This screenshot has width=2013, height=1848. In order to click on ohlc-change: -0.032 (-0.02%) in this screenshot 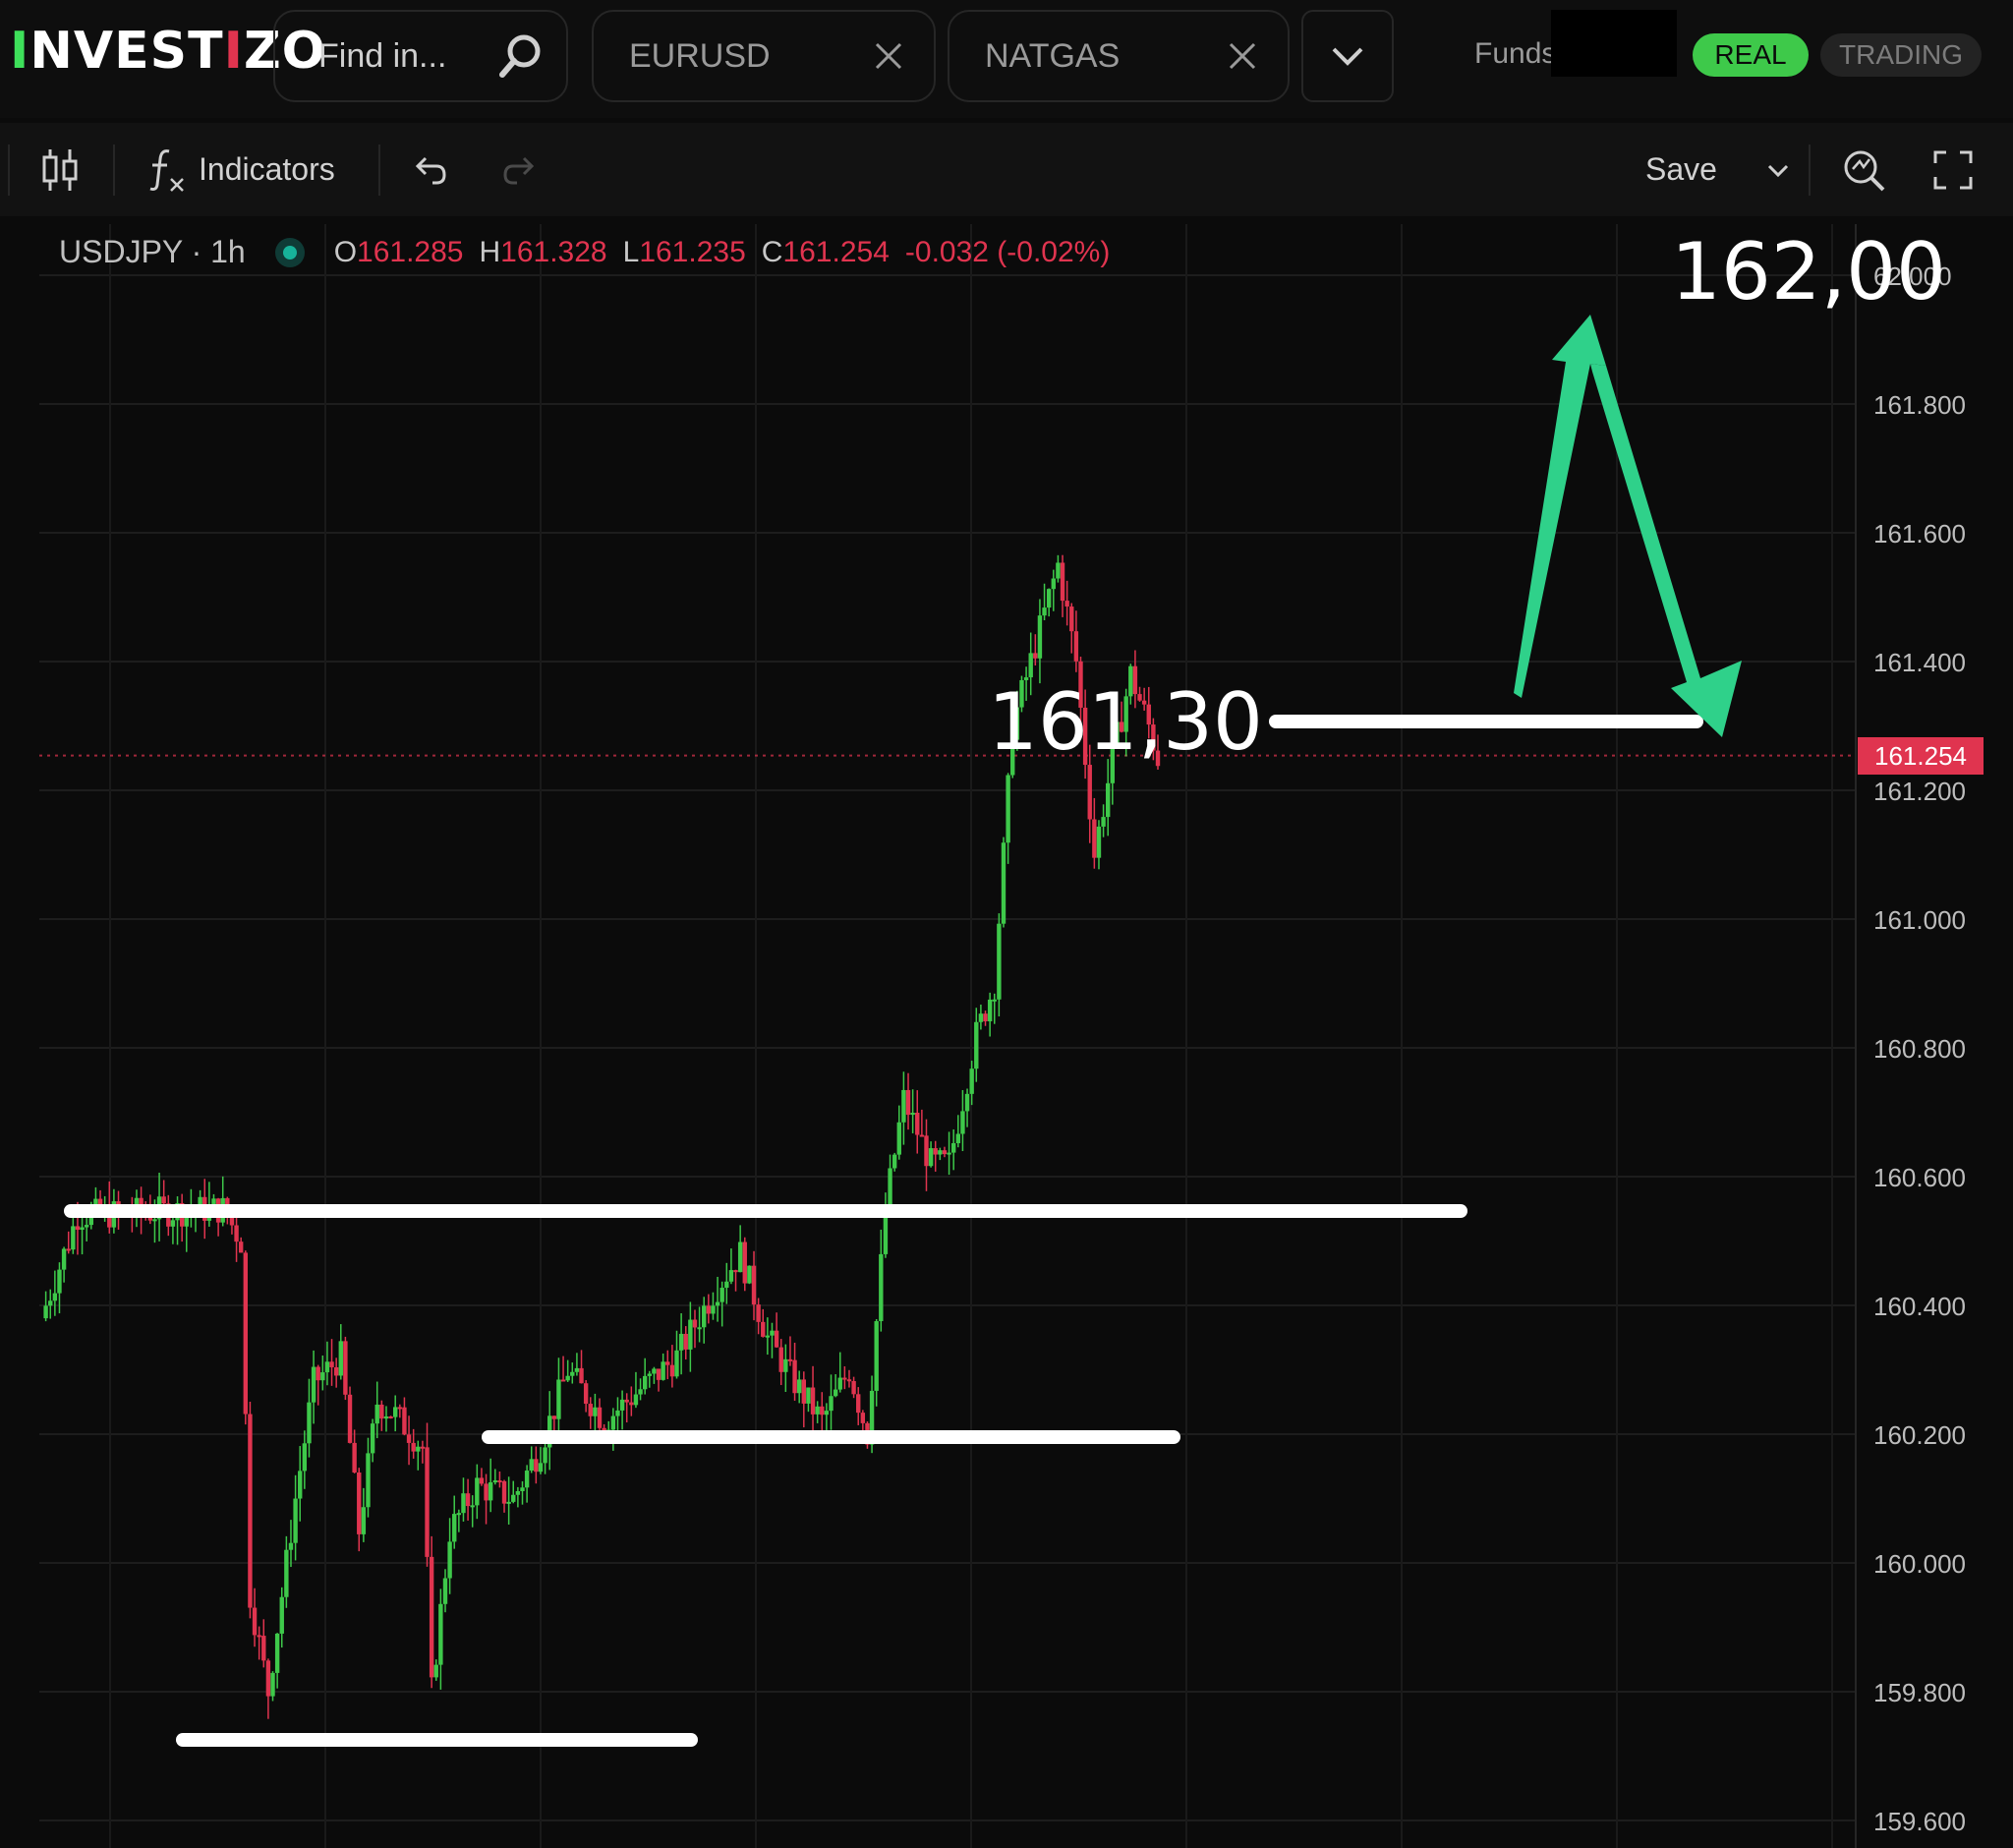, I will do `click(1007, 252)`.